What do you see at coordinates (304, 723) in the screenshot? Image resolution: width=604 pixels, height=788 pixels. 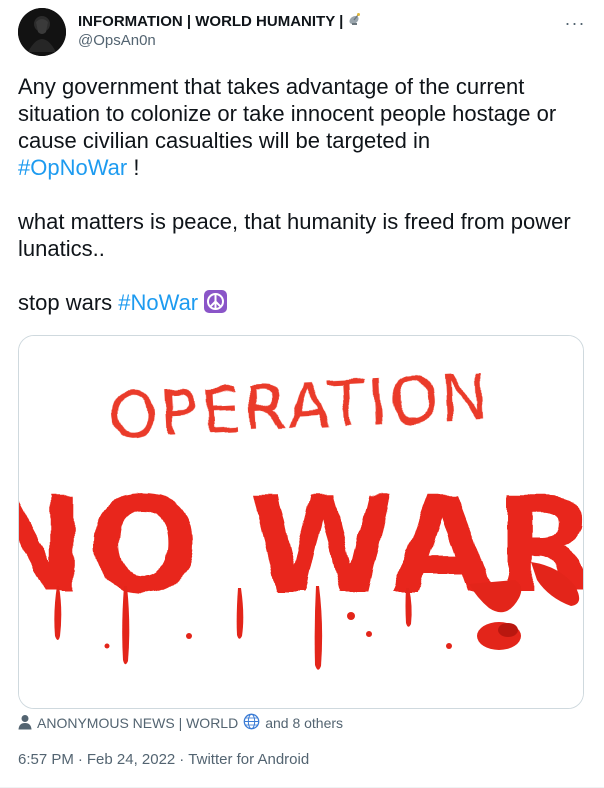 I see `tagged-others: and 8 others` at bounding box center [304, 723].